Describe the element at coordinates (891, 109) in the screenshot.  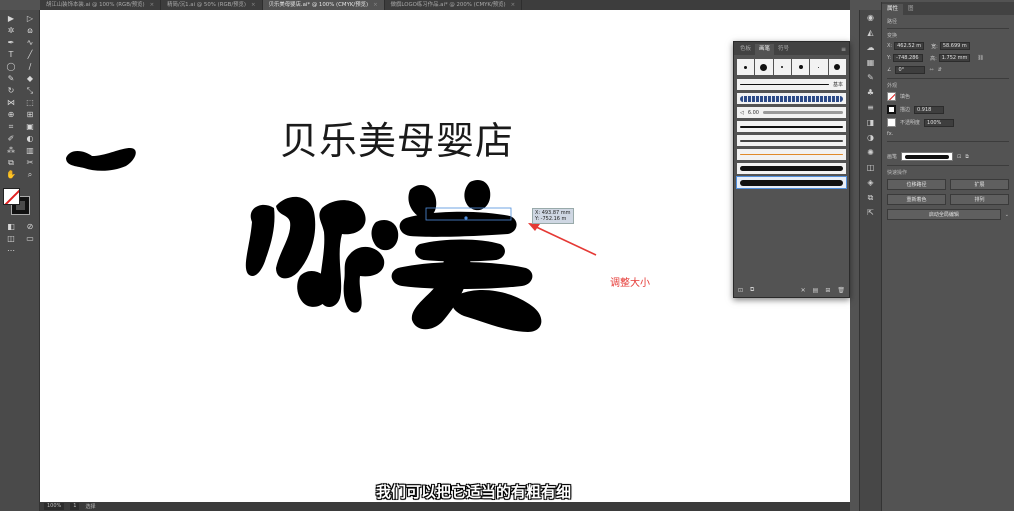
I see `stroke-swatch` at that location.